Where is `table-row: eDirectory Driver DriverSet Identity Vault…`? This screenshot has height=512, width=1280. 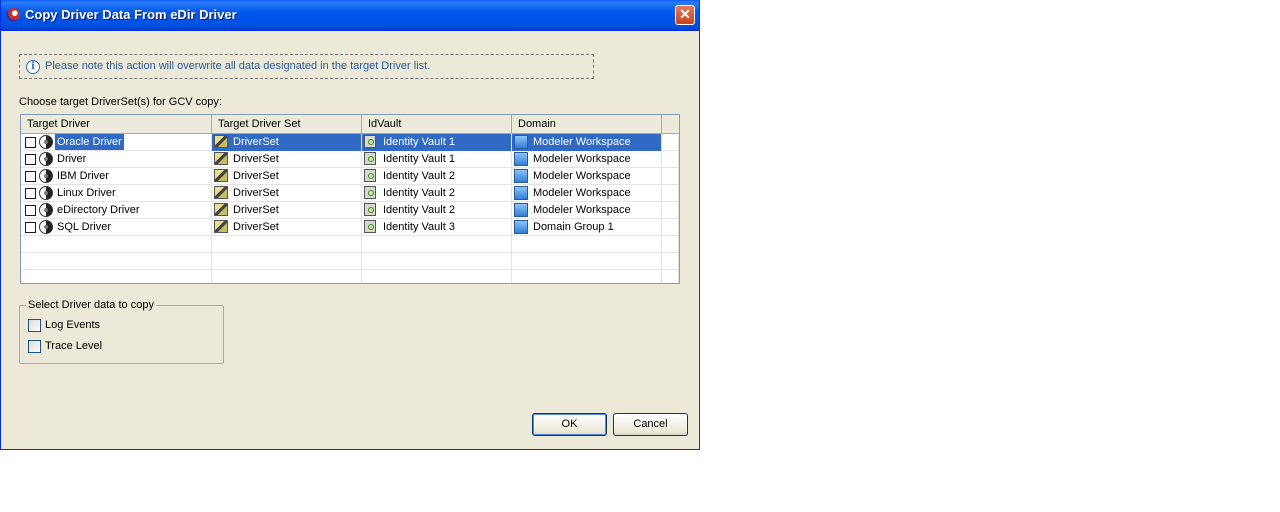 table-row: eDirectory Driver DriverSet Identity Vault… is located at coordinates (350, 210).